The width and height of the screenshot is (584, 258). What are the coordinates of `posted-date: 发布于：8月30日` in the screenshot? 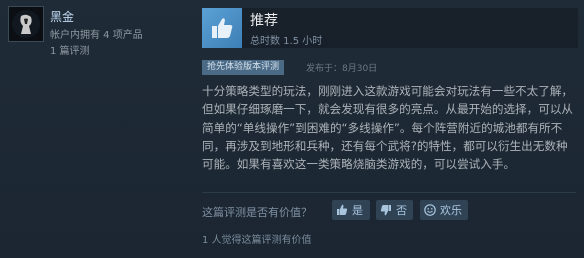 It's located at (342, 69).